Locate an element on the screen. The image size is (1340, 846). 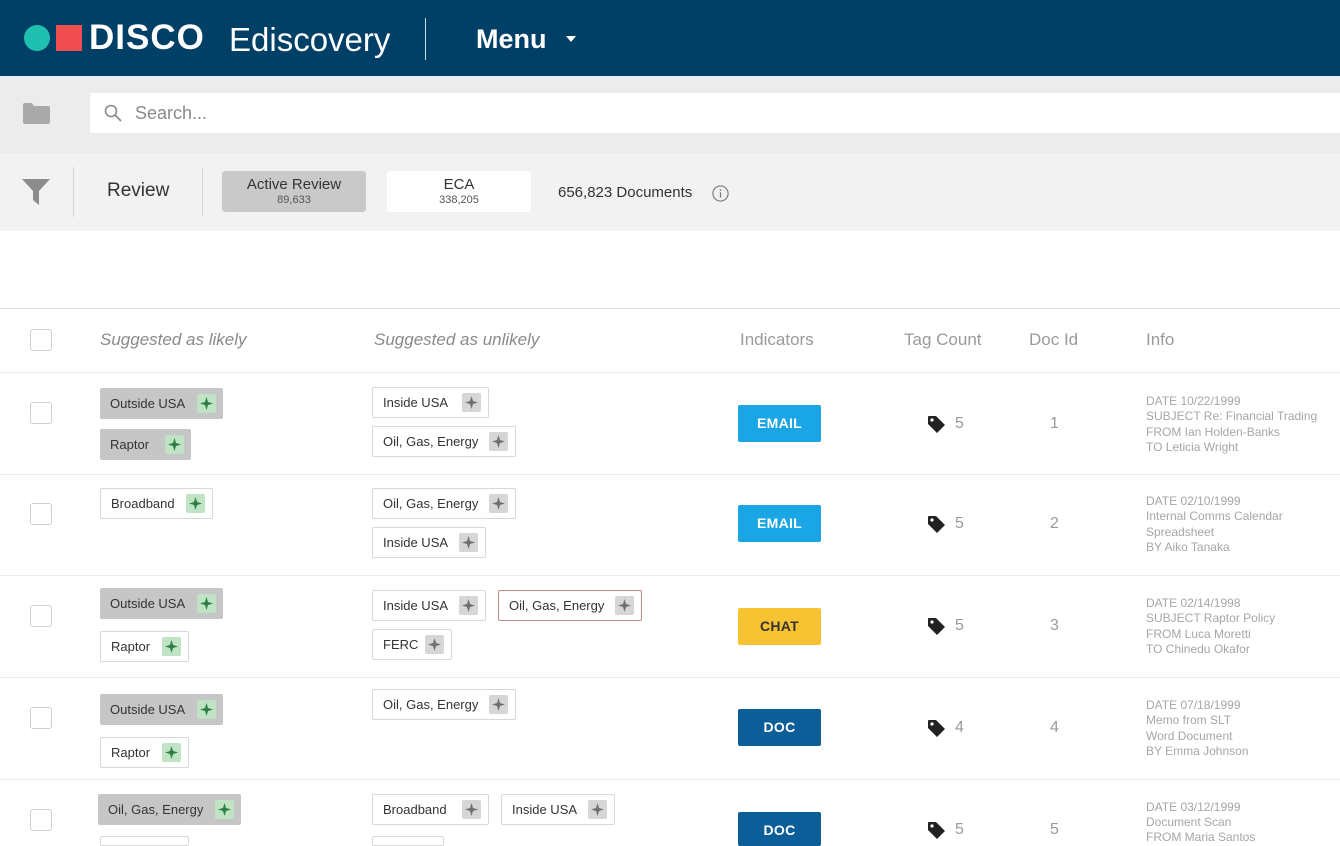
active-review-count: 89,633 is located at coordinates (294, 200).